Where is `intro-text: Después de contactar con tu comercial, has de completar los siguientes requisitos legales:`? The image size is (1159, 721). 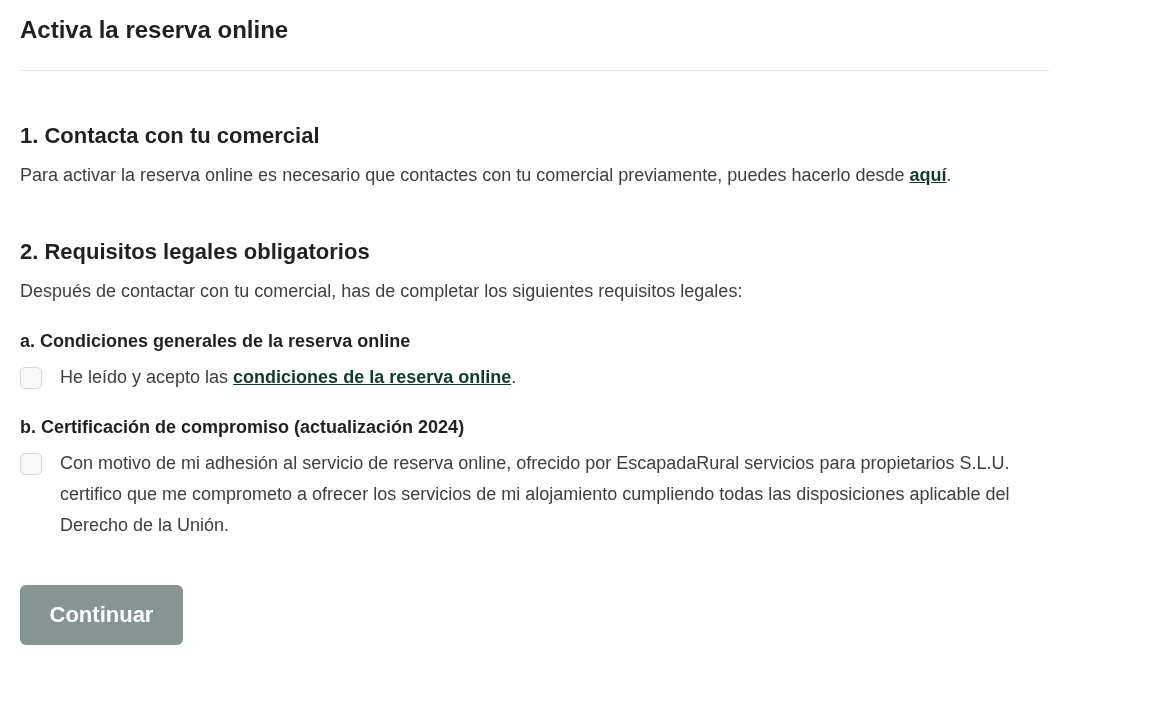 intro-text: Después de contactar con tu comercial, has de completar los siguientes requisitos legales: is located at coordinates (382, 291).